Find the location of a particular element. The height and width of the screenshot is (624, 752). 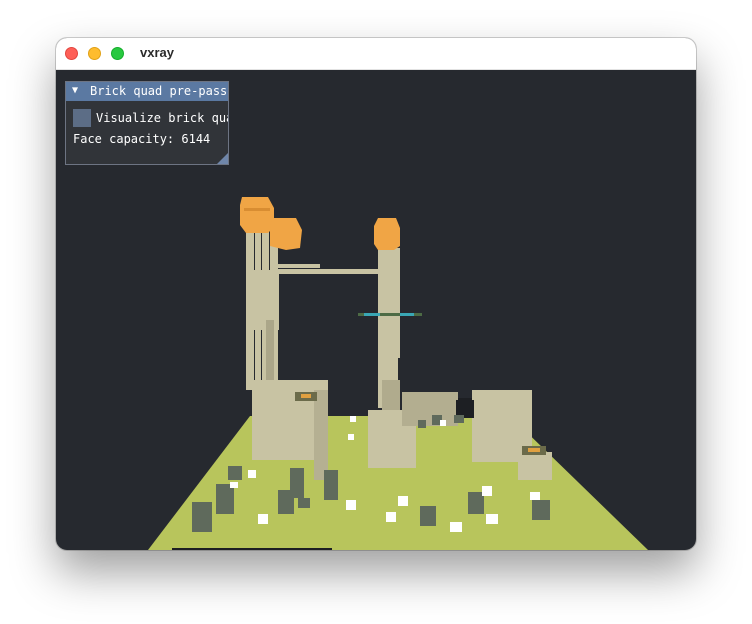

close-button is located at coordinates (71, 53).